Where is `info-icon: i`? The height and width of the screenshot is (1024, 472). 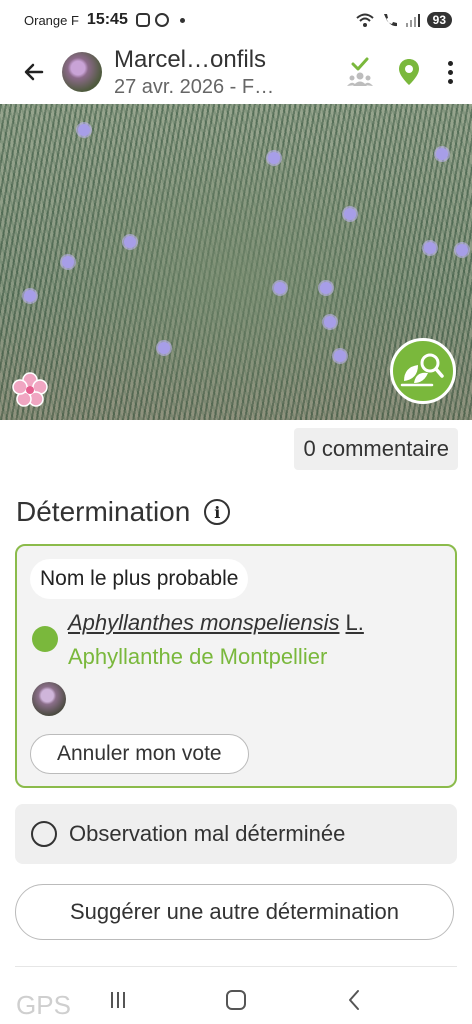 info-icon: i is located at coordinates (217, 512).